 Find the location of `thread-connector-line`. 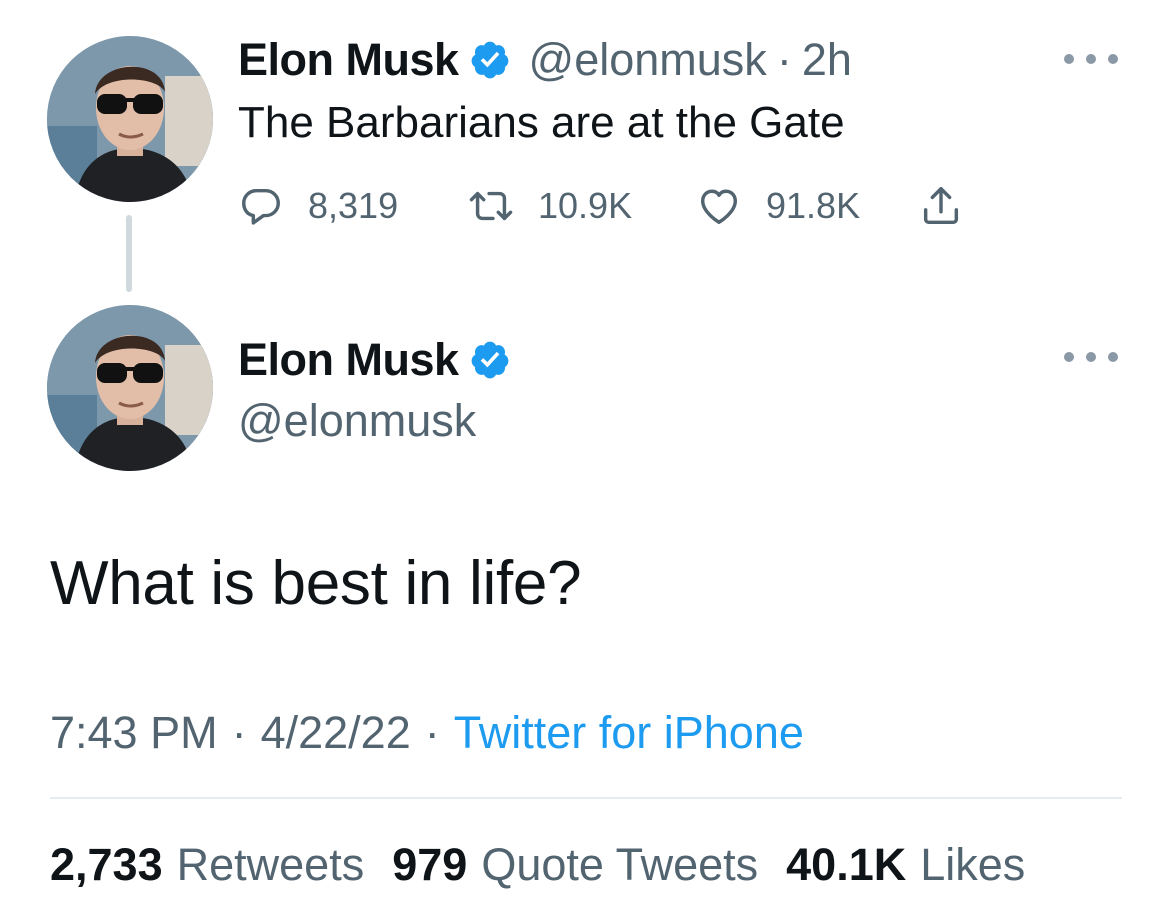

thread-connector-line is located at coordinates (129, 253).